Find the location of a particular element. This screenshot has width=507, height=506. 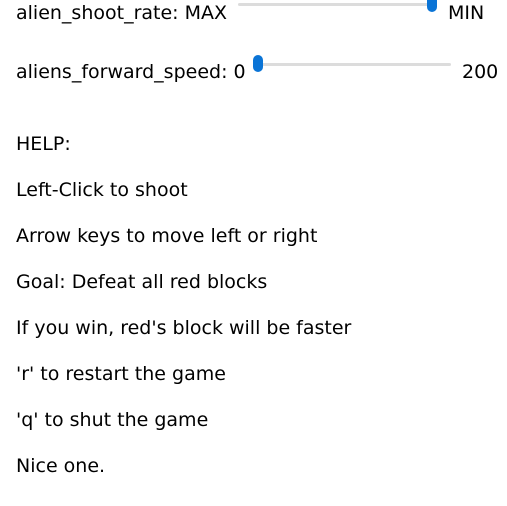

help-line-restart: 'r' to restart the game is located at coordinates (121, 374).